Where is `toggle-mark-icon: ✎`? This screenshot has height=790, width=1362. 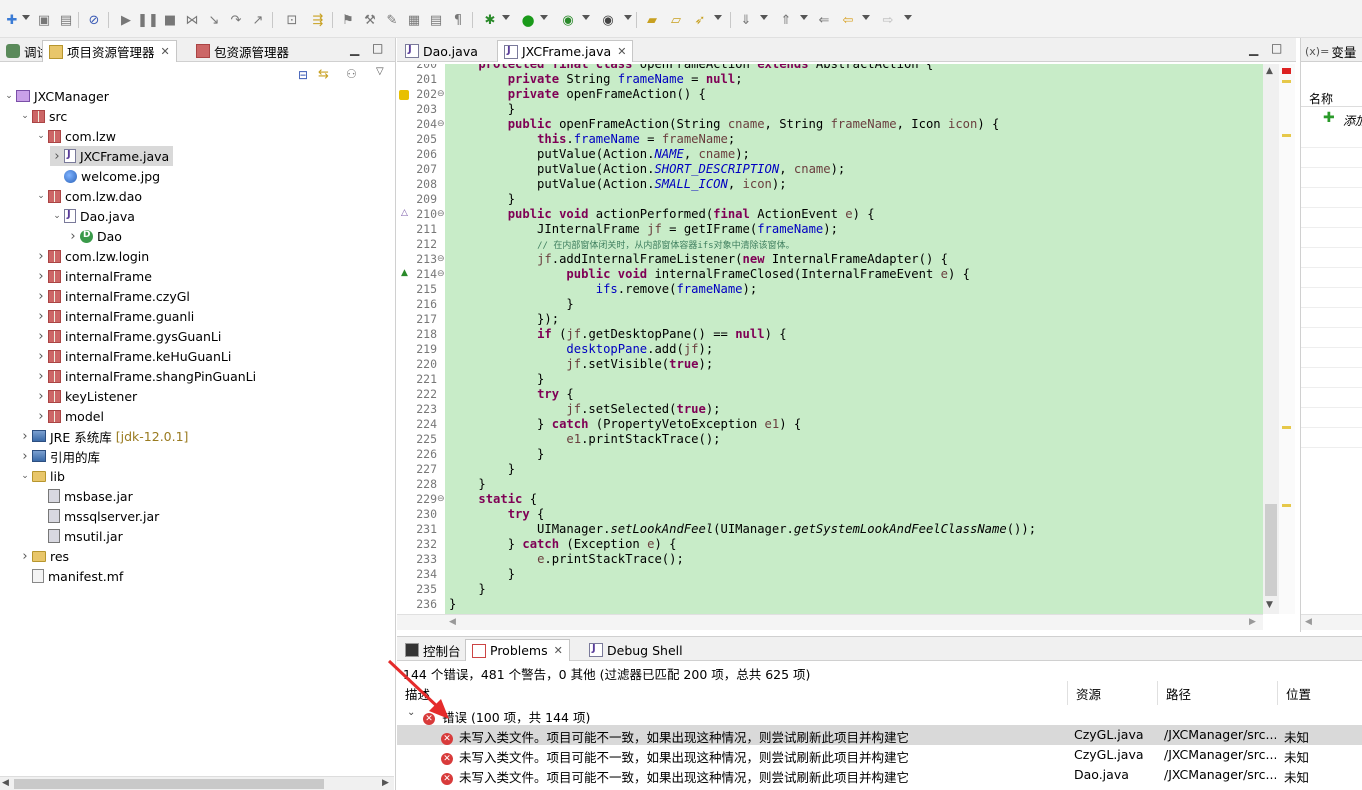
toggle-mark-icon: ✎ is located at coordinates (392, 20).